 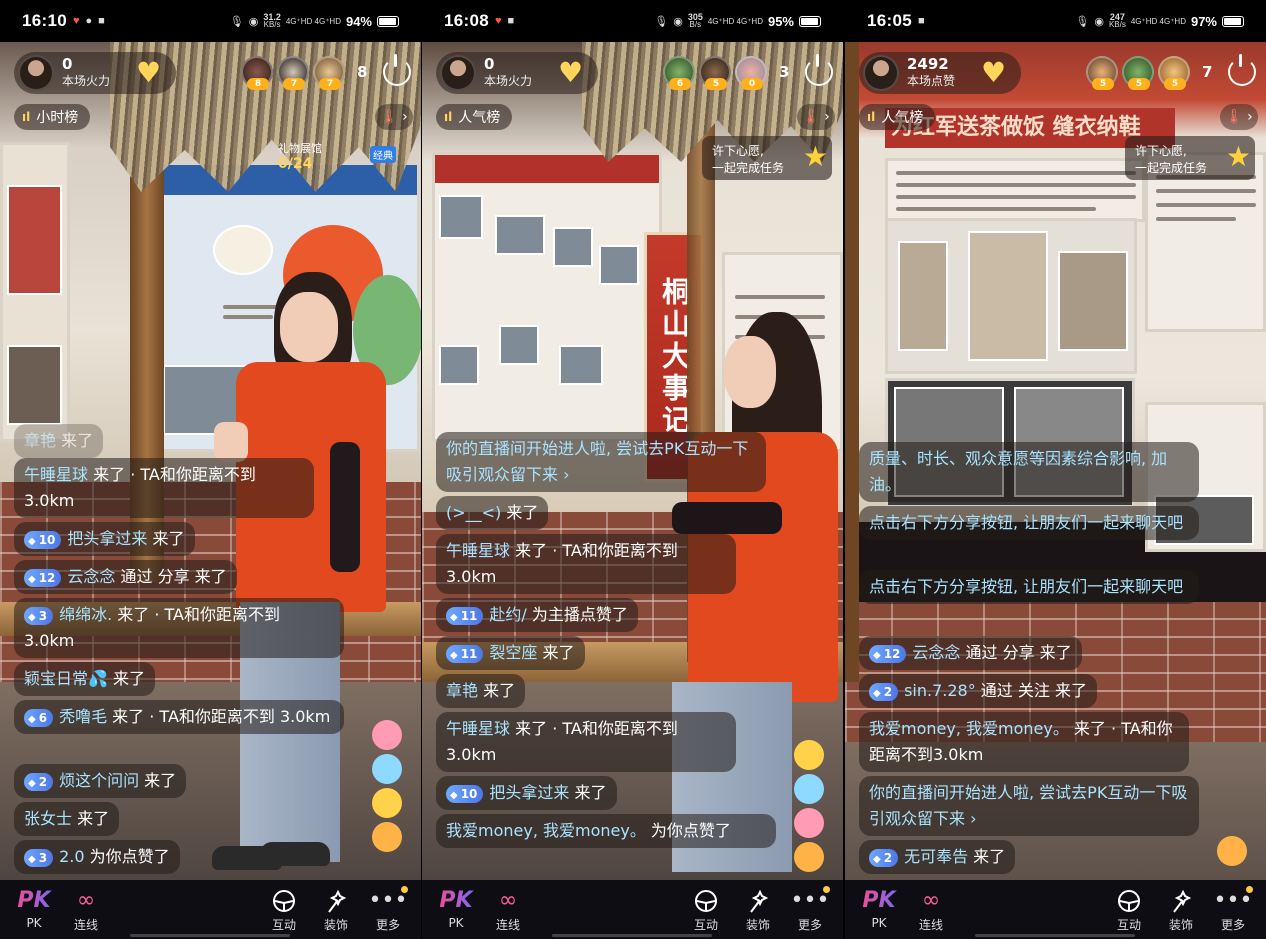 What do you see at coordinates (257, 73) in the screenshot?
I see `viewer-avatar: 8` at bounding box center [257, 73].